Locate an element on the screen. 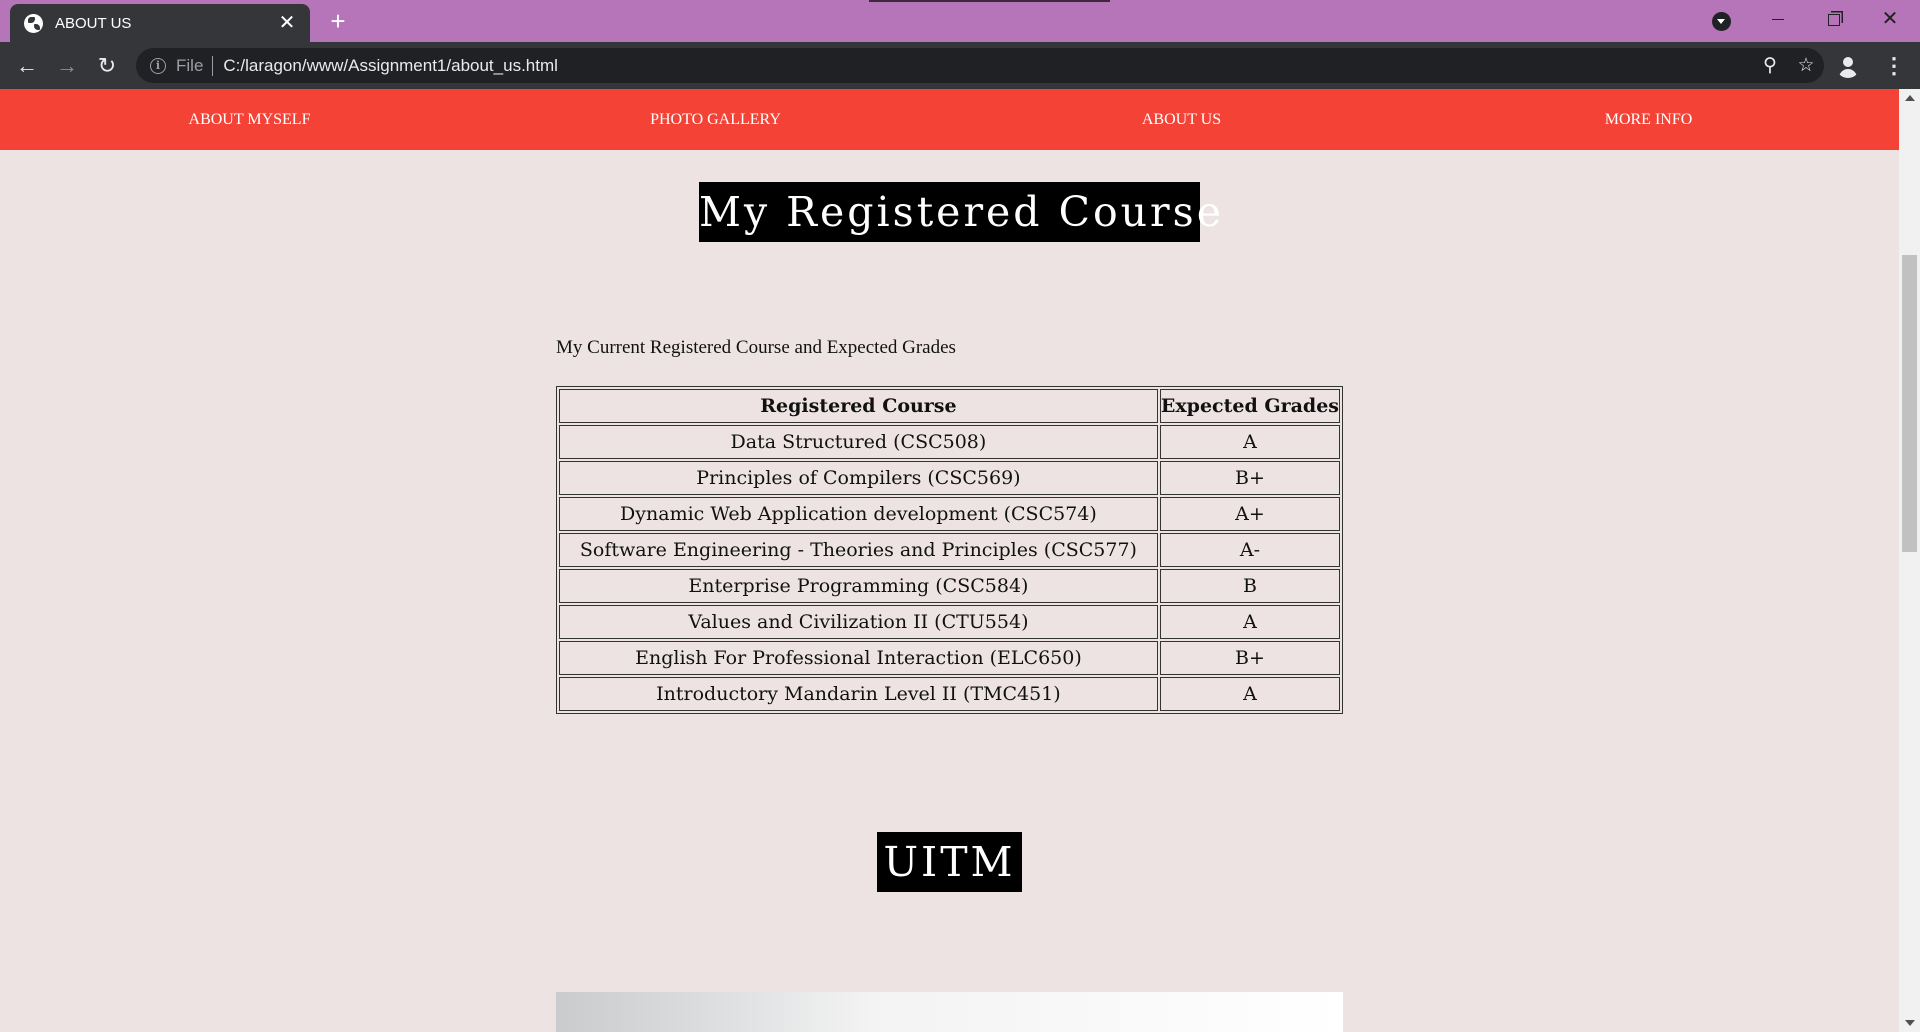 The width and height of the screenshot is (1920, 1032). grade-cell: A- is located at coordinates (1249, 550).